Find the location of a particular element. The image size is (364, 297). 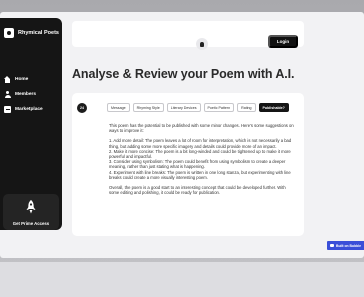

sidebar-item-home: Home is located at coordinates (23, 79).